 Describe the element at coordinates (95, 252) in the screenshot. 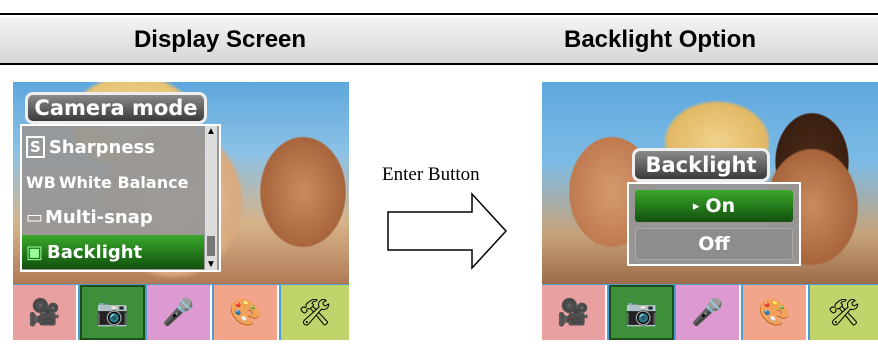

I see `menu-item-label: Backlight` at that location.